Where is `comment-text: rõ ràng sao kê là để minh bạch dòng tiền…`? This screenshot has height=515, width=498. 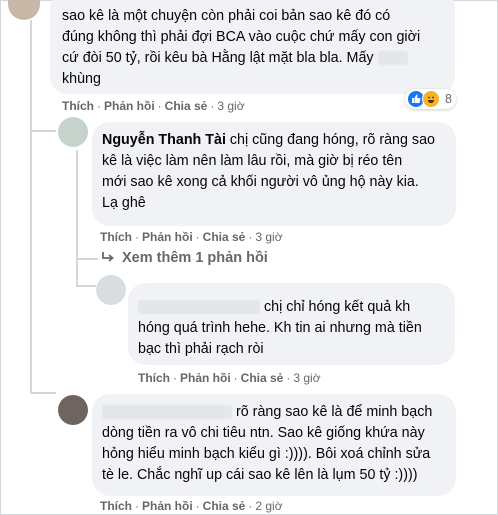
comment-text: rõ ràng sao kê là để minh bạch dòng tiền… is located at coordinates (267, 443).